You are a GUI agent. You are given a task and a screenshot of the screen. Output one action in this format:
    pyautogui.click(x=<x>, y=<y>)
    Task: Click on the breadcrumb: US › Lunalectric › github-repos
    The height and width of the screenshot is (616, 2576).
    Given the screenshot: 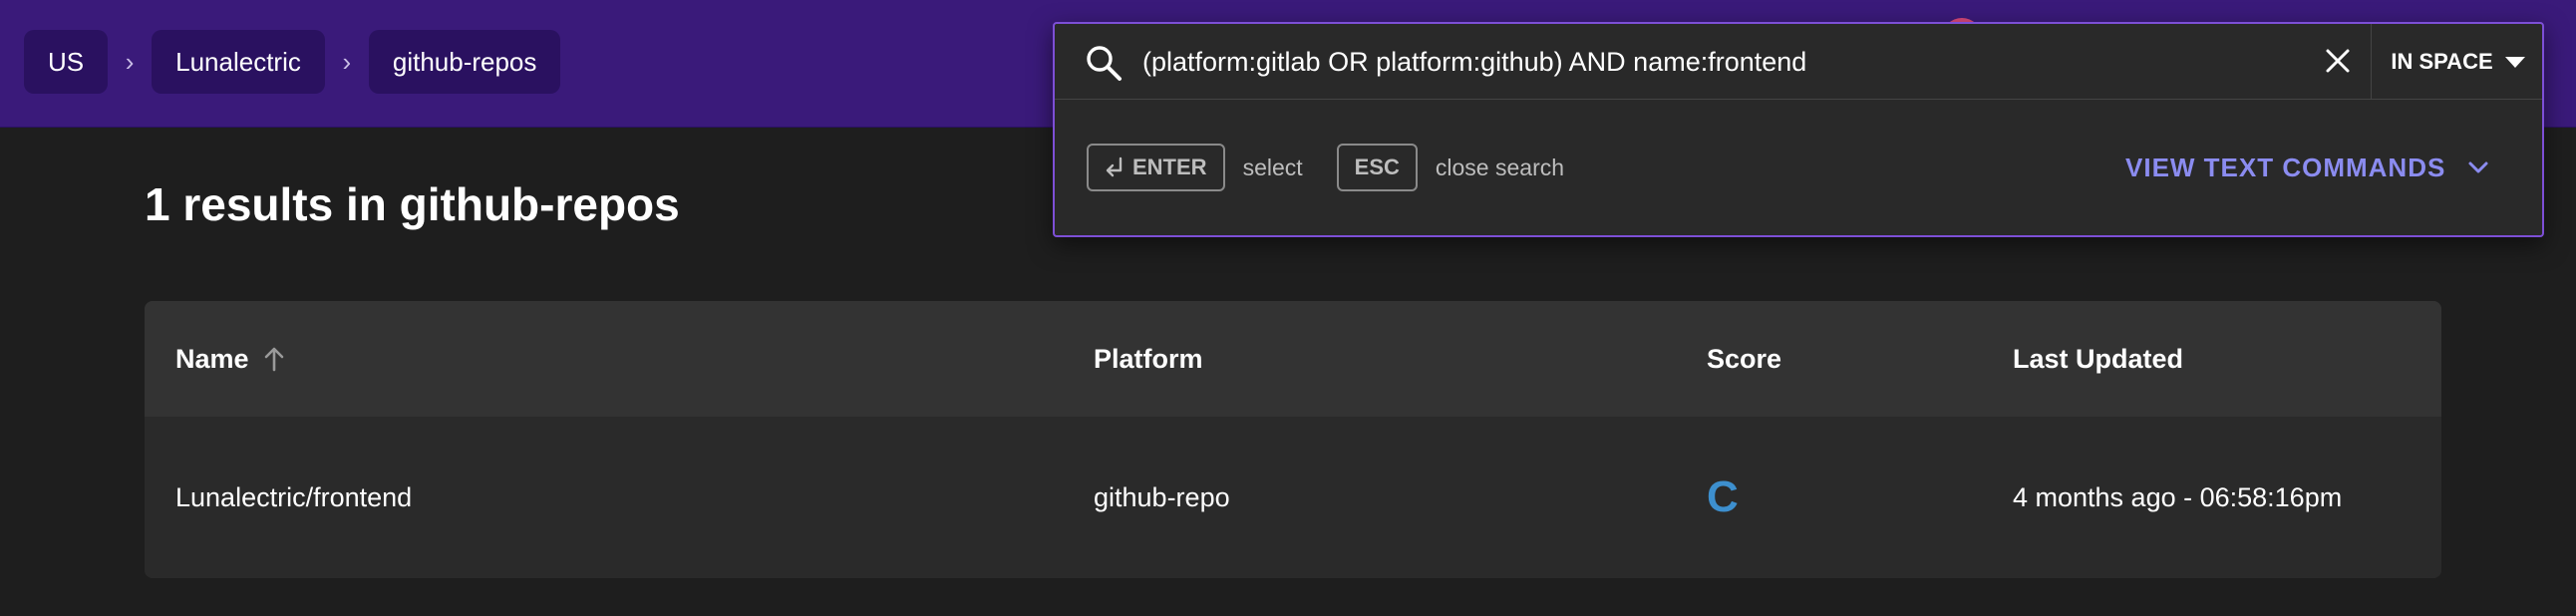 What is the action you would take?
    pyautogui.click(x=292, y=62)
    